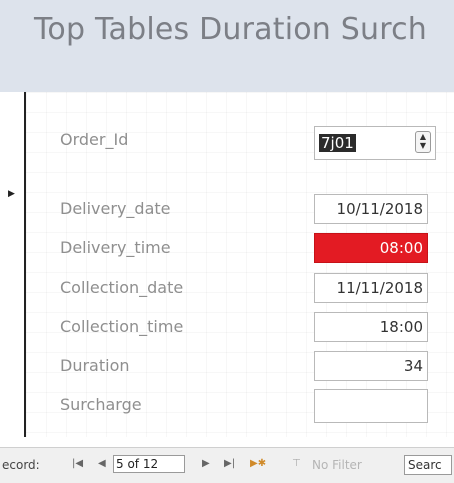  What do you see at coordinates (115, 247) in the screenshot?
I see `delivery-time-label: Delivery_time` at bounding box center [115, 247].